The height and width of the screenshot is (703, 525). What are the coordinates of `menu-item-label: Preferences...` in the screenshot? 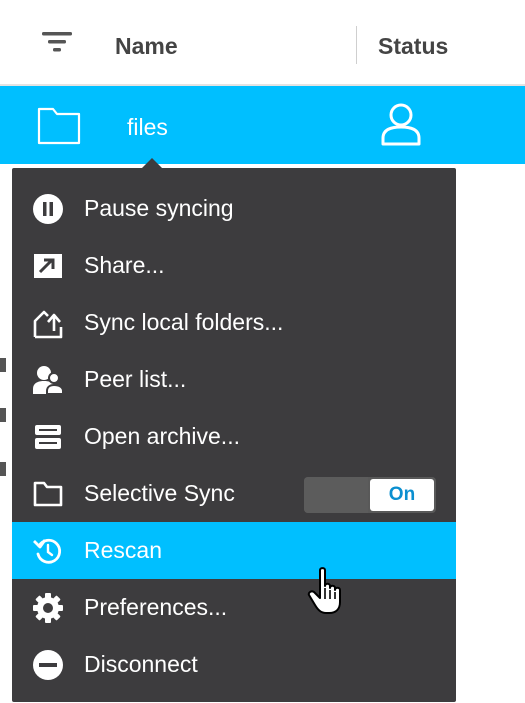 It's located at (156, 607).